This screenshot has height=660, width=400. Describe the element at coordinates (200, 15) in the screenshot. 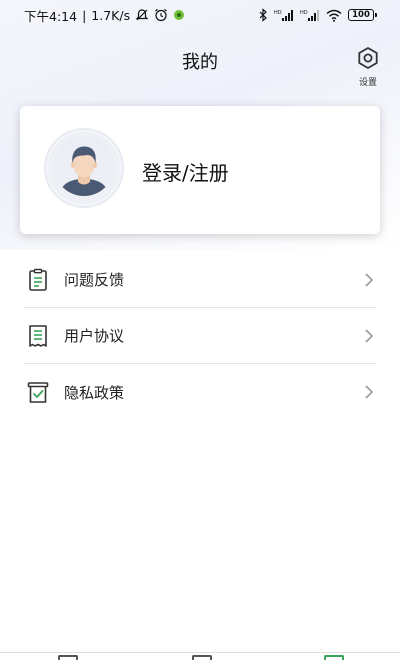

I see `status-bar: 下午4:14 | 1.7K/s HD HD 100` at that location.